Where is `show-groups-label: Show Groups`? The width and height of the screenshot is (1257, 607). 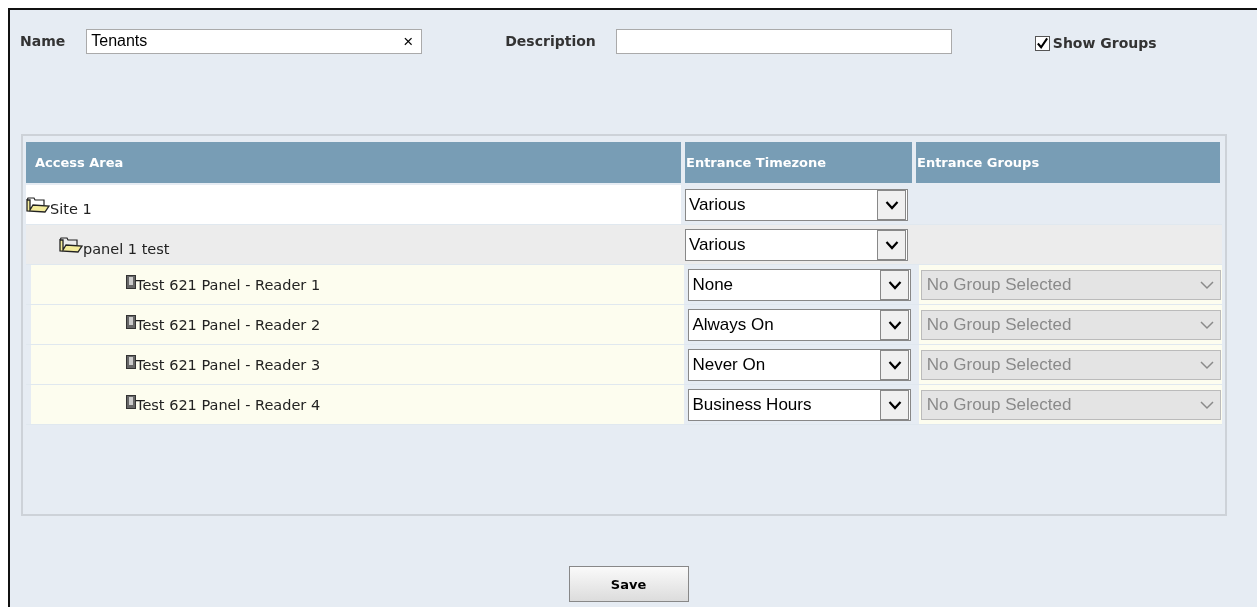
show-groups-label: Show Groups is located at coordinates (1104, 43).